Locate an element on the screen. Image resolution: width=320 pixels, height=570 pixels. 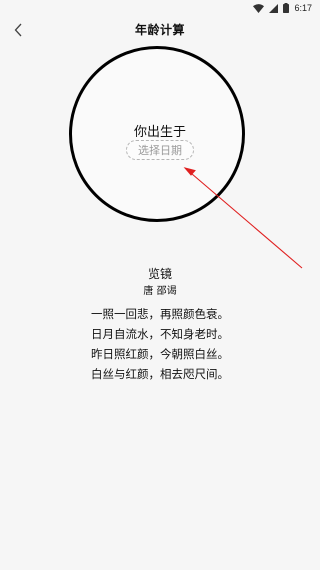
poem-line: 昨日照红颜，今朝照白丝。 is located at coordinates (160, 354).